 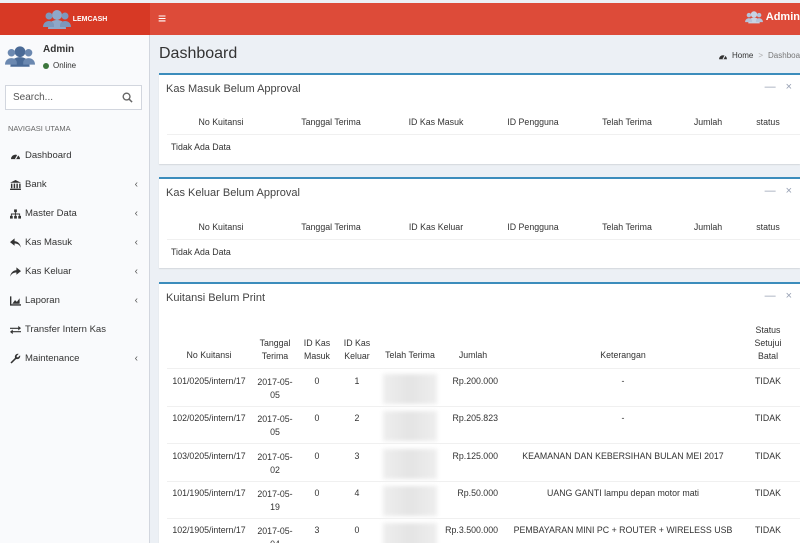 What do you see at coordinates (209, 355) in the screenshot?
I see `column-header-no-kuitansi: No Kuitansi` at bounding box center [209, 355].